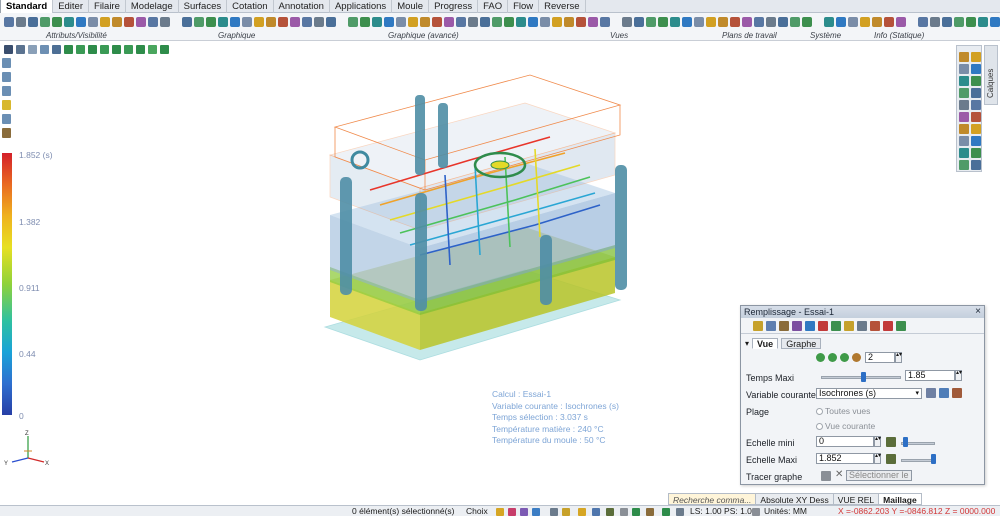 The width and height of the screenshot is (1000, 516). What do you see at coordinates (152, 49) in the screenshot?
I see `view-iso2-icon` at bounding box center [152, 49].